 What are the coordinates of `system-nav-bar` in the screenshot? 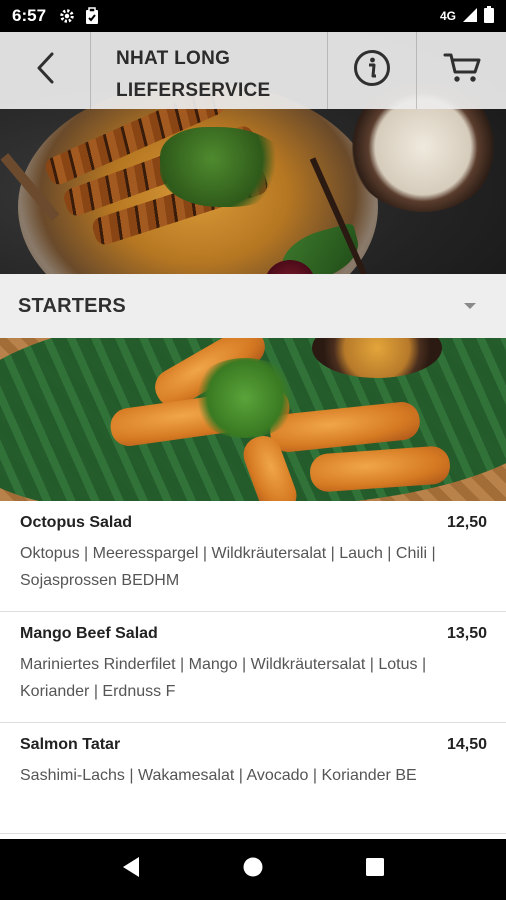 It's located at (253, 869).